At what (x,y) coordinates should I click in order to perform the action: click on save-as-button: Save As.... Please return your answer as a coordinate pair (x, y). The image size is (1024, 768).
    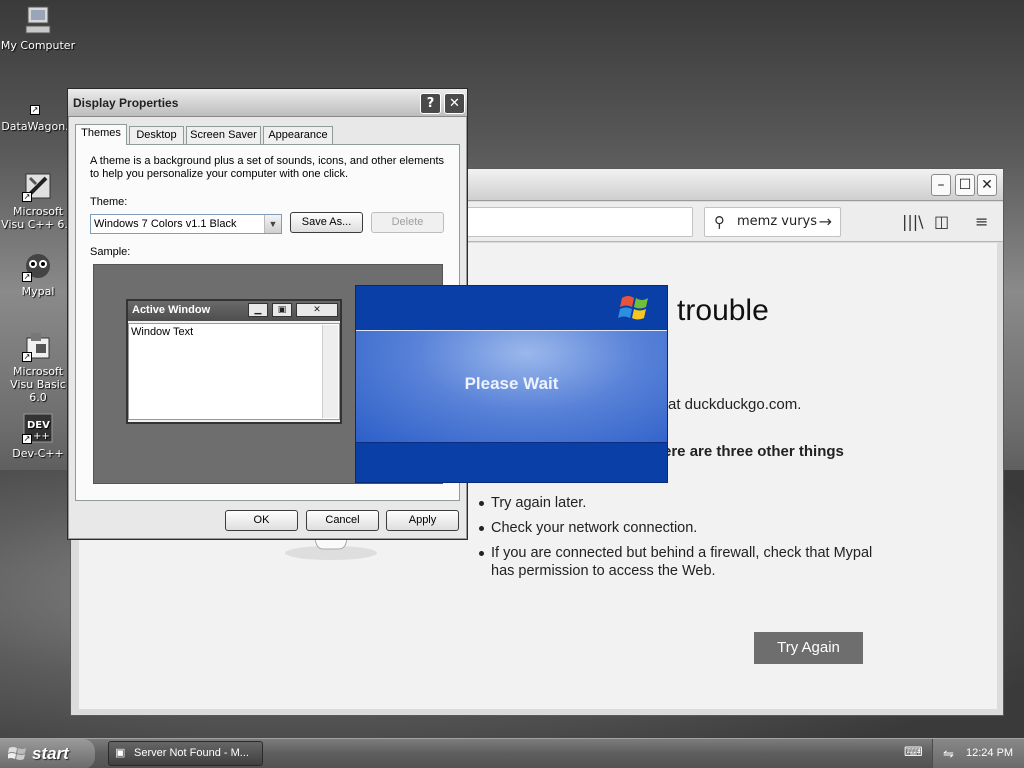
    Looking at the image, I should click on (326, 222).